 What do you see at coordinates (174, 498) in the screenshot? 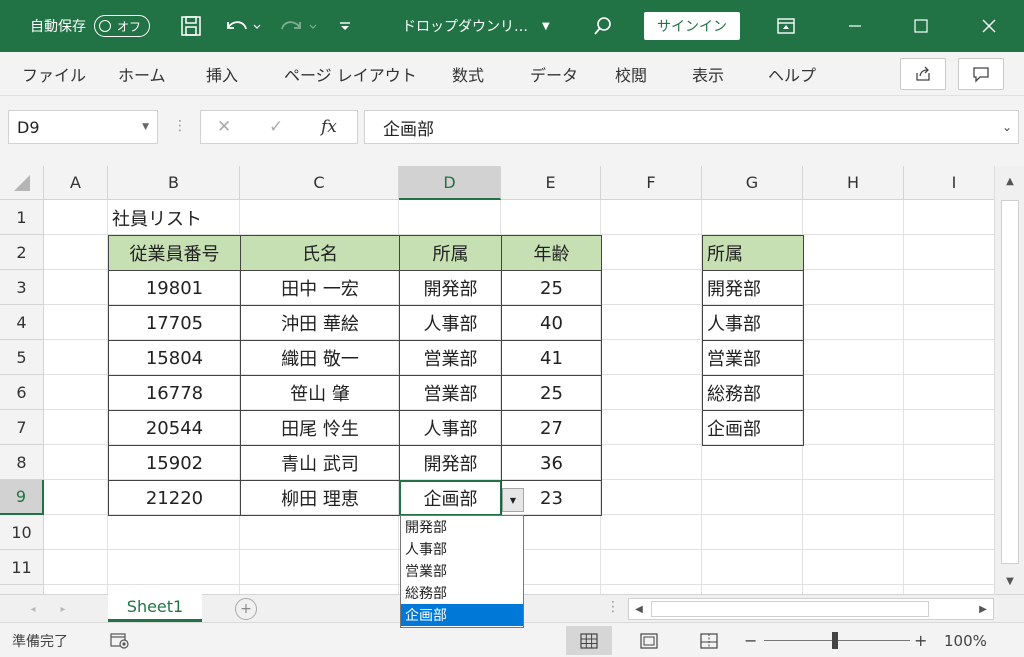
I see `table-cell: 21220` at bounding box center [174, 498].